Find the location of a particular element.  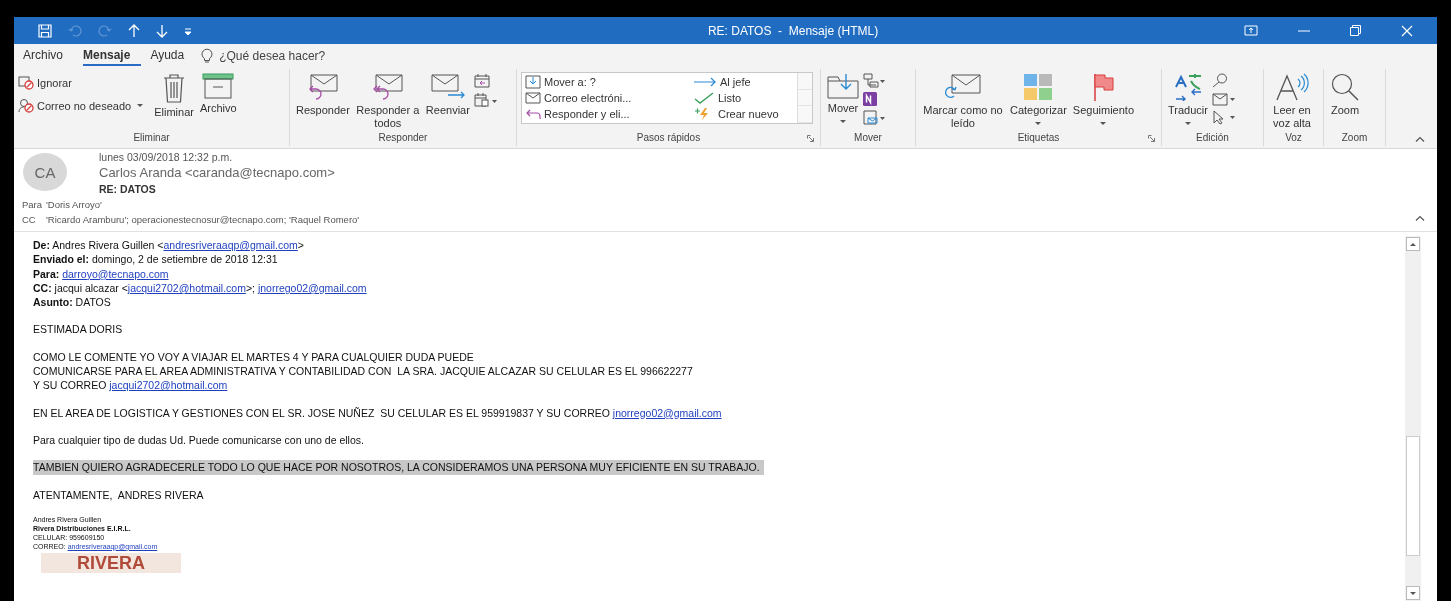

scrollbar is located at coordinates (1413, 418).